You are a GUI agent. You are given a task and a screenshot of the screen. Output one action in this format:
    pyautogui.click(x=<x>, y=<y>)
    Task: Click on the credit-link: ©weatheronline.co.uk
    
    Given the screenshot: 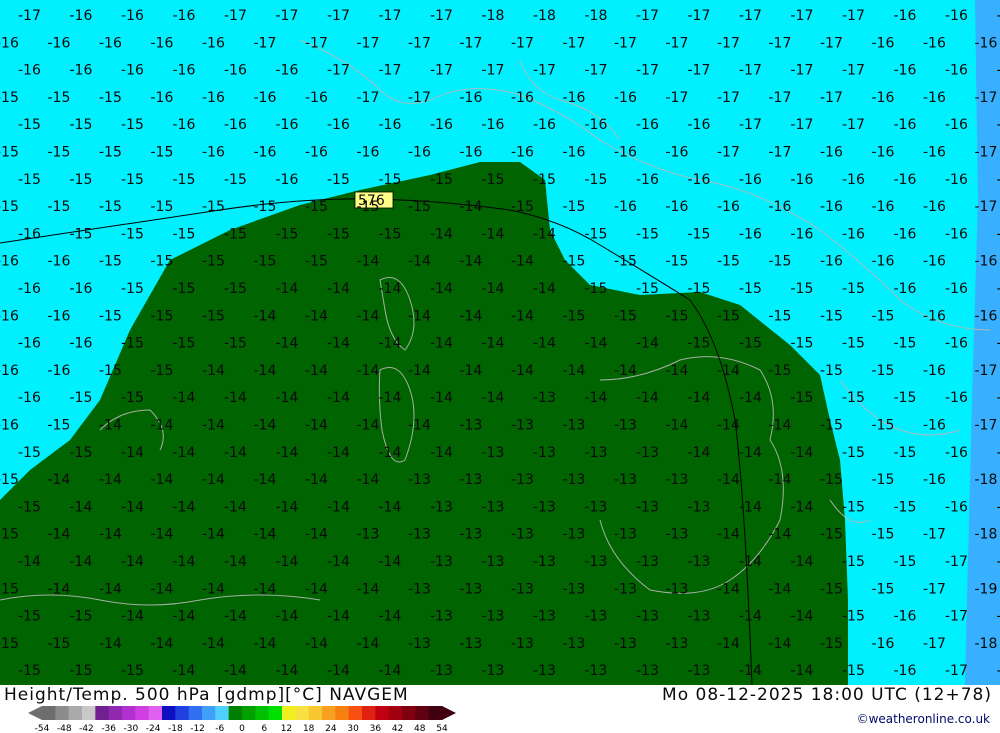 What is the action you would take?
    pyautogui.click(x=923, y=719)
    